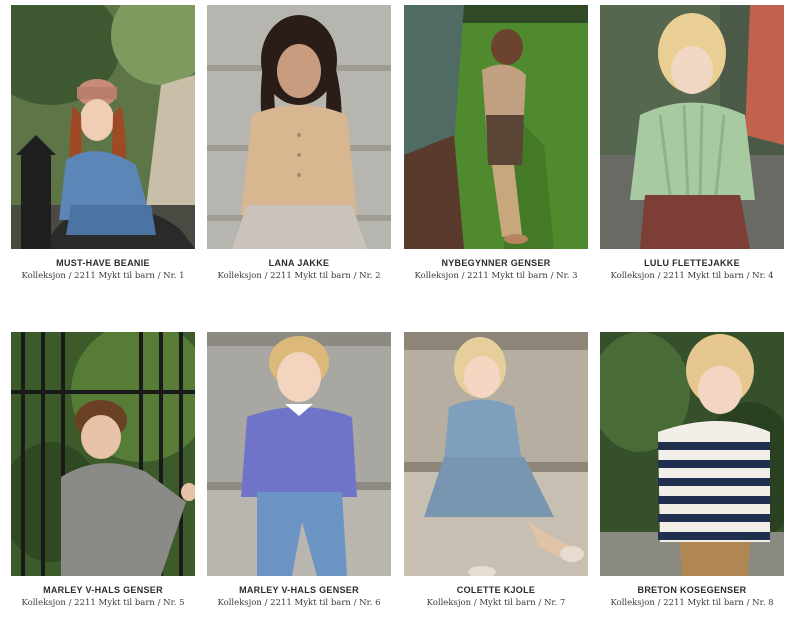  I want to click on product-title: MUST-HAVE BEANIE, so click(103, 263).